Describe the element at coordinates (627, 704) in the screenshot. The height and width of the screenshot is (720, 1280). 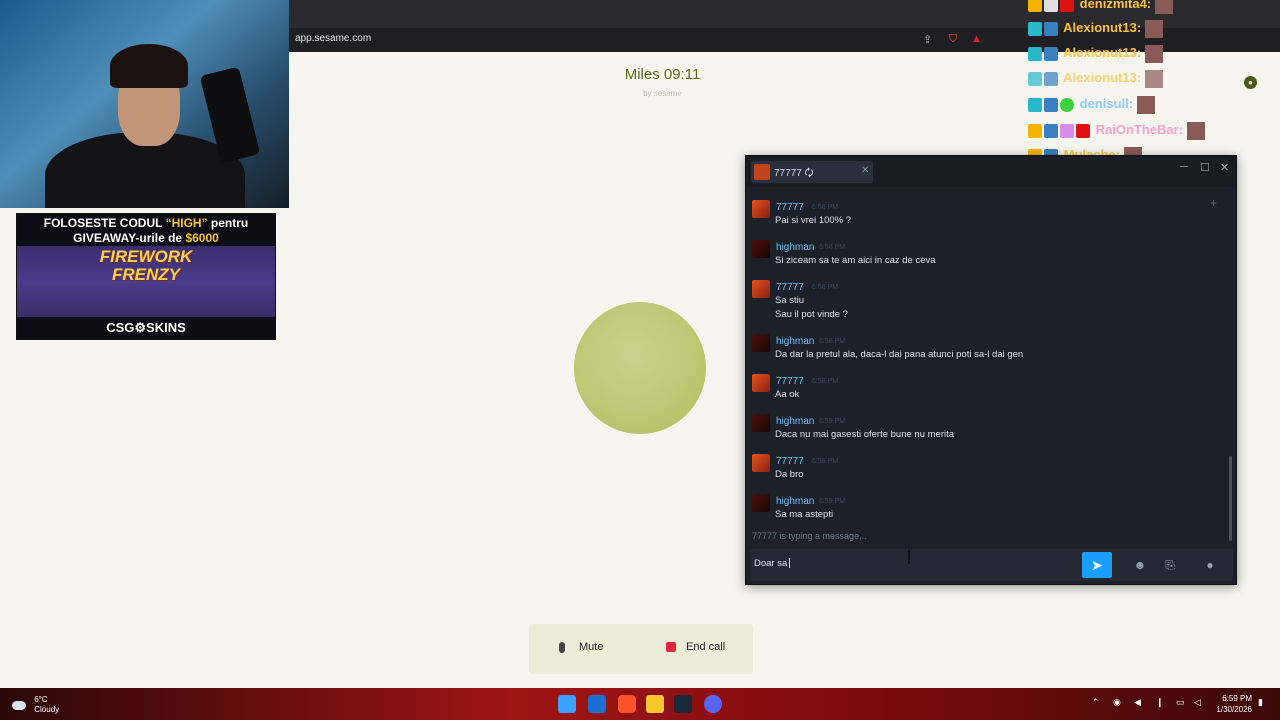
I see `brave-browser-icon` at that location.